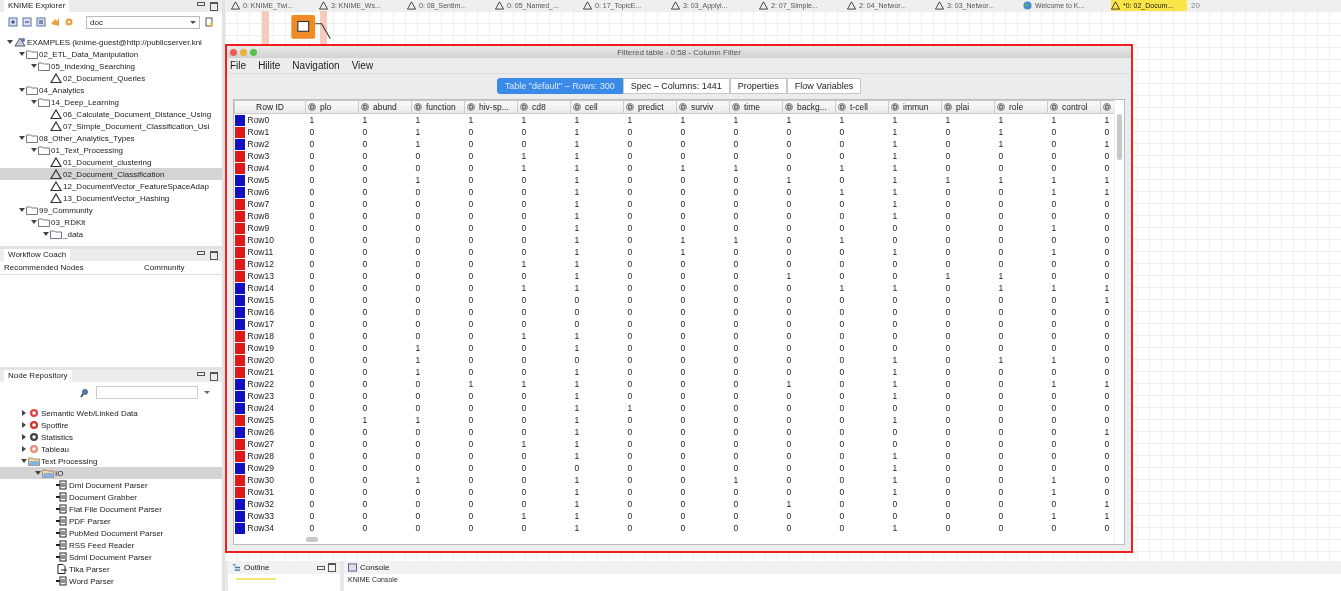 Image resolution: width=1341 pixels, height=591 pixels. What do you see at coordinates (111, 485) in the screenshot?
I see `tree-item: Dml Document Parser` at bounding box center [111, 485].